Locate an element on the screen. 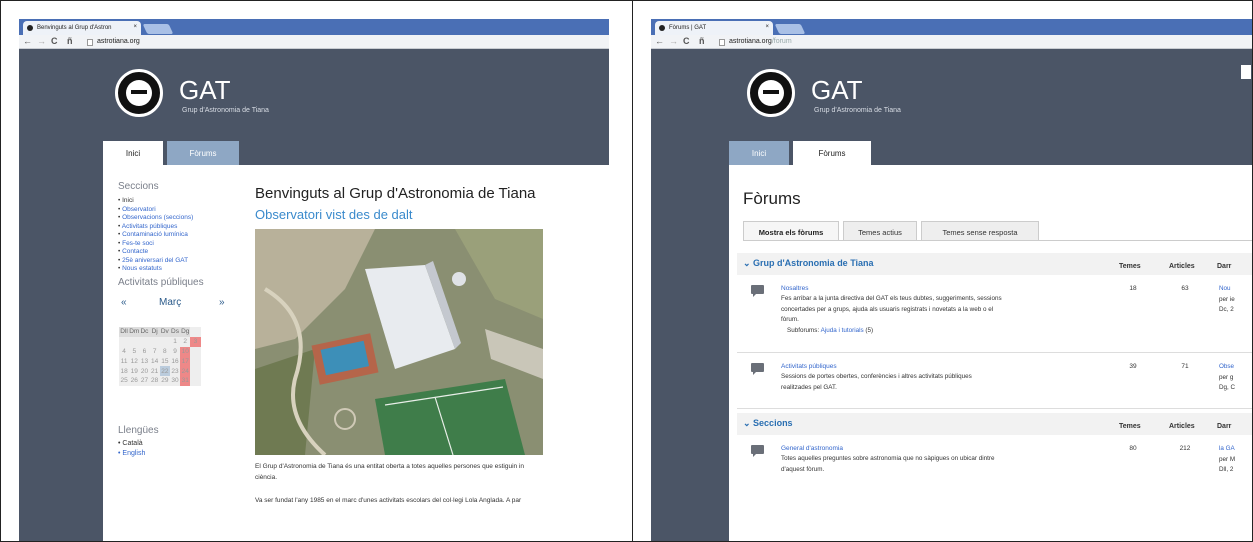  address-bar: astrotiana.org/forum is located at coordinates (984, 42).